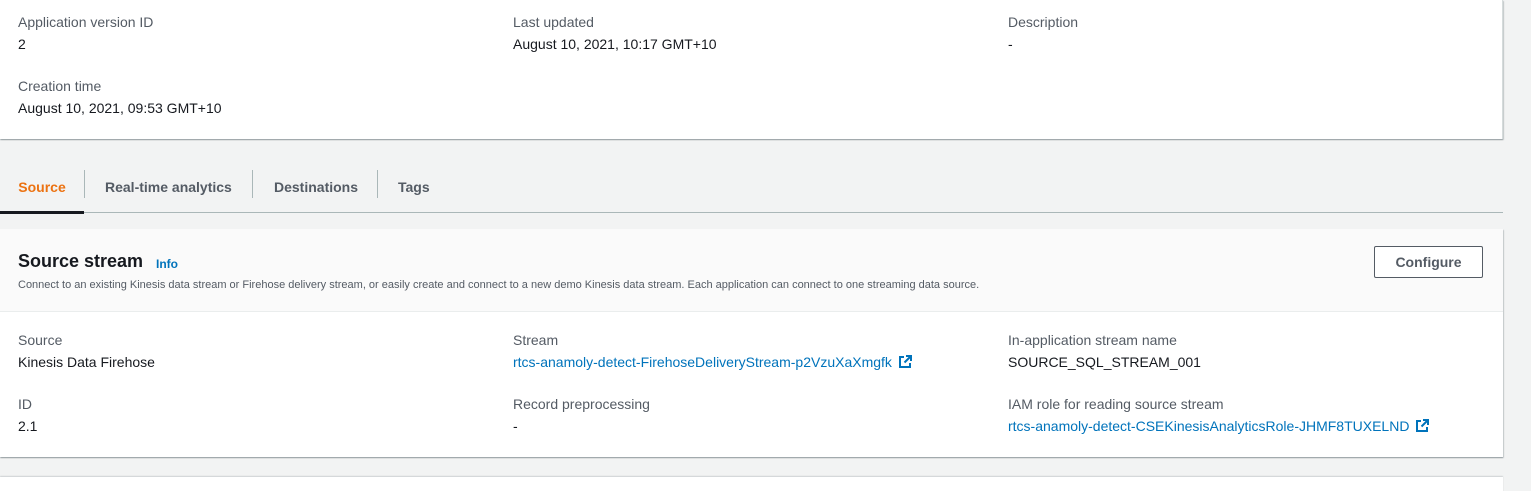 This screenshot has width=1531, height=491. Describe the element at coordinates (167, 264) in the screenshot. I see `info-link: Info` at that location.